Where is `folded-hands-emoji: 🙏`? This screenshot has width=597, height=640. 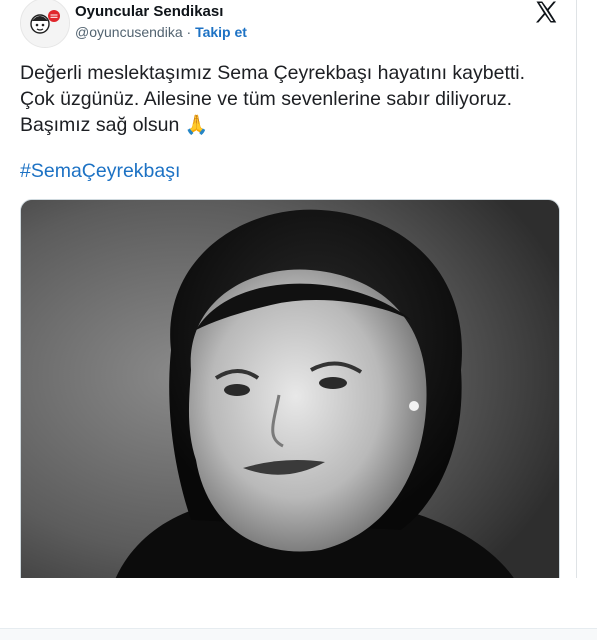
folded-hands-emoji: 🙏 is located at coordinates (196, 125).